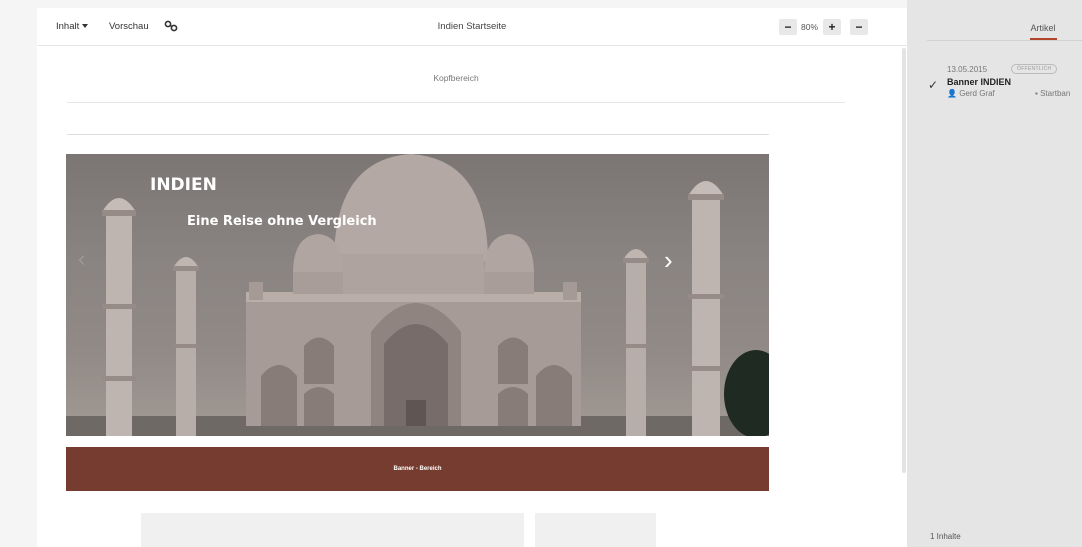  I want to click on slider-next-arrow-icon: ›, so click(668, 260).